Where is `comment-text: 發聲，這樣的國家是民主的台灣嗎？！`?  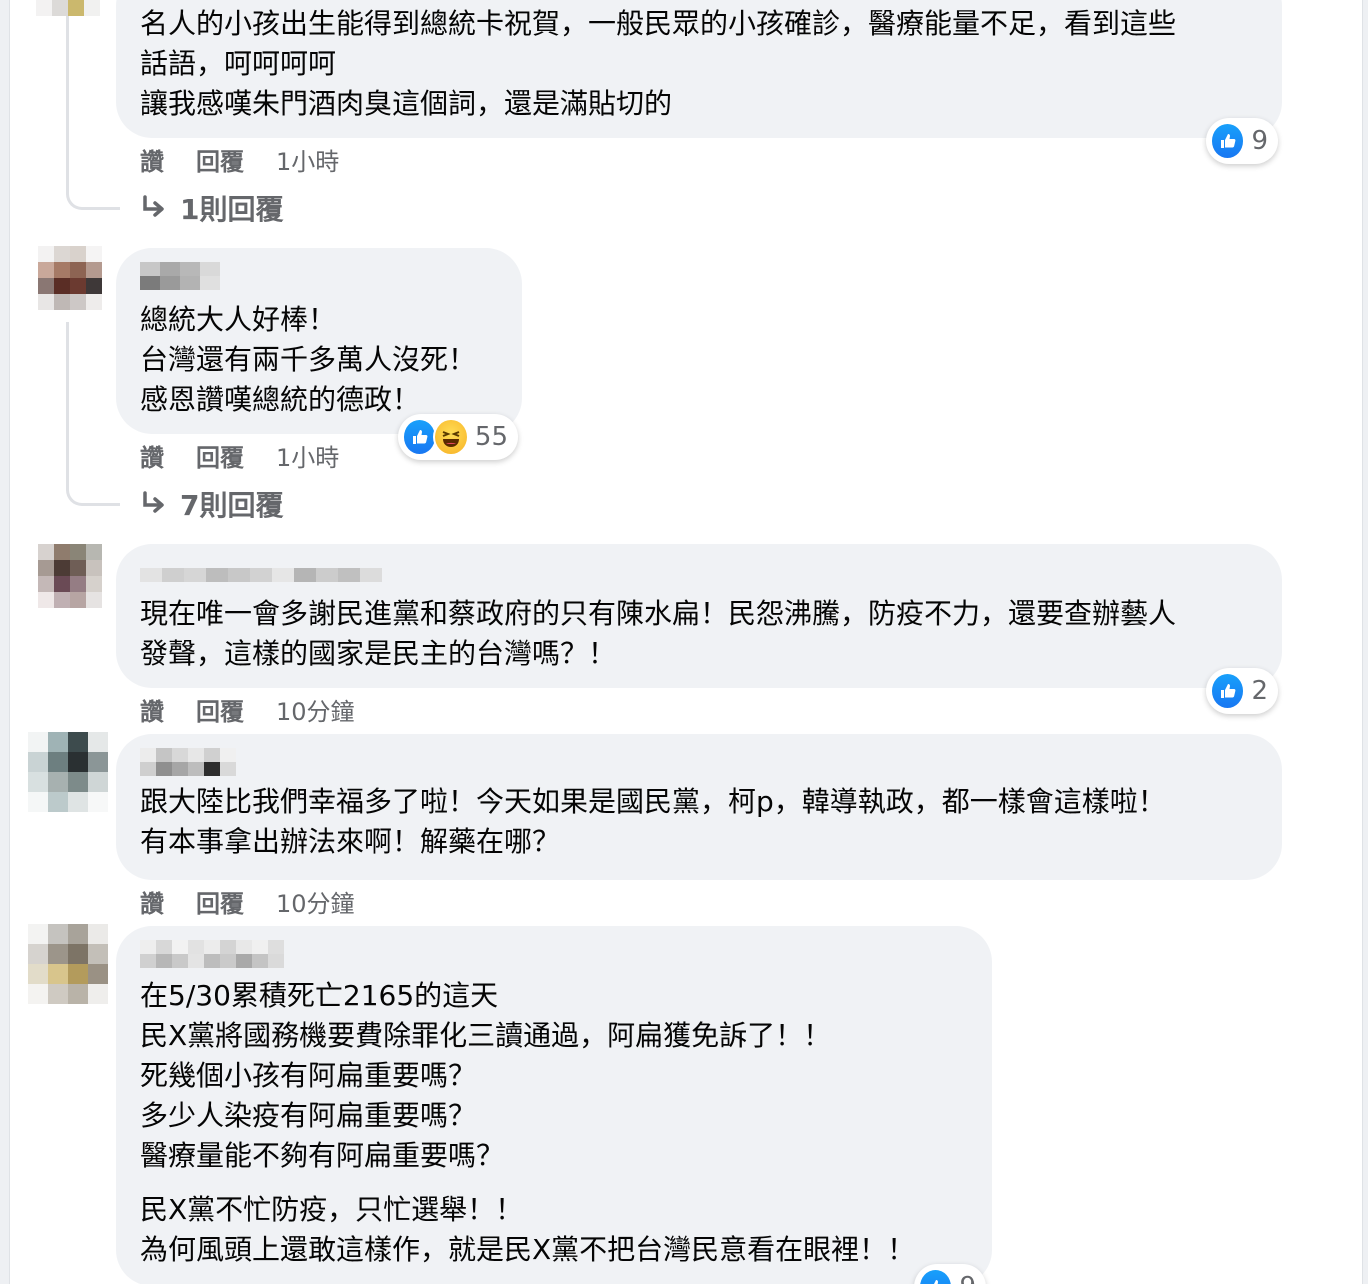 comment-text: 發聲，這樣的國家是民主的台灣嗎？！ is located at coordinates (378, 653).